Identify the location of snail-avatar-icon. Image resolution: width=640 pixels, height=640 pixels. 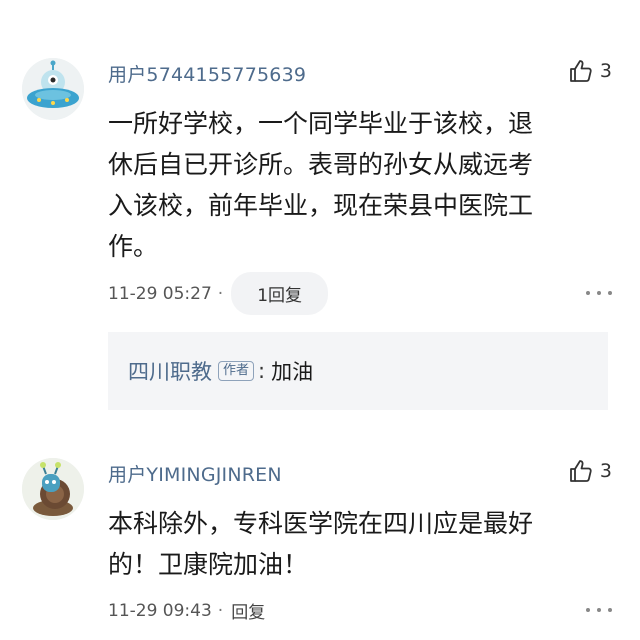
(53, 489).